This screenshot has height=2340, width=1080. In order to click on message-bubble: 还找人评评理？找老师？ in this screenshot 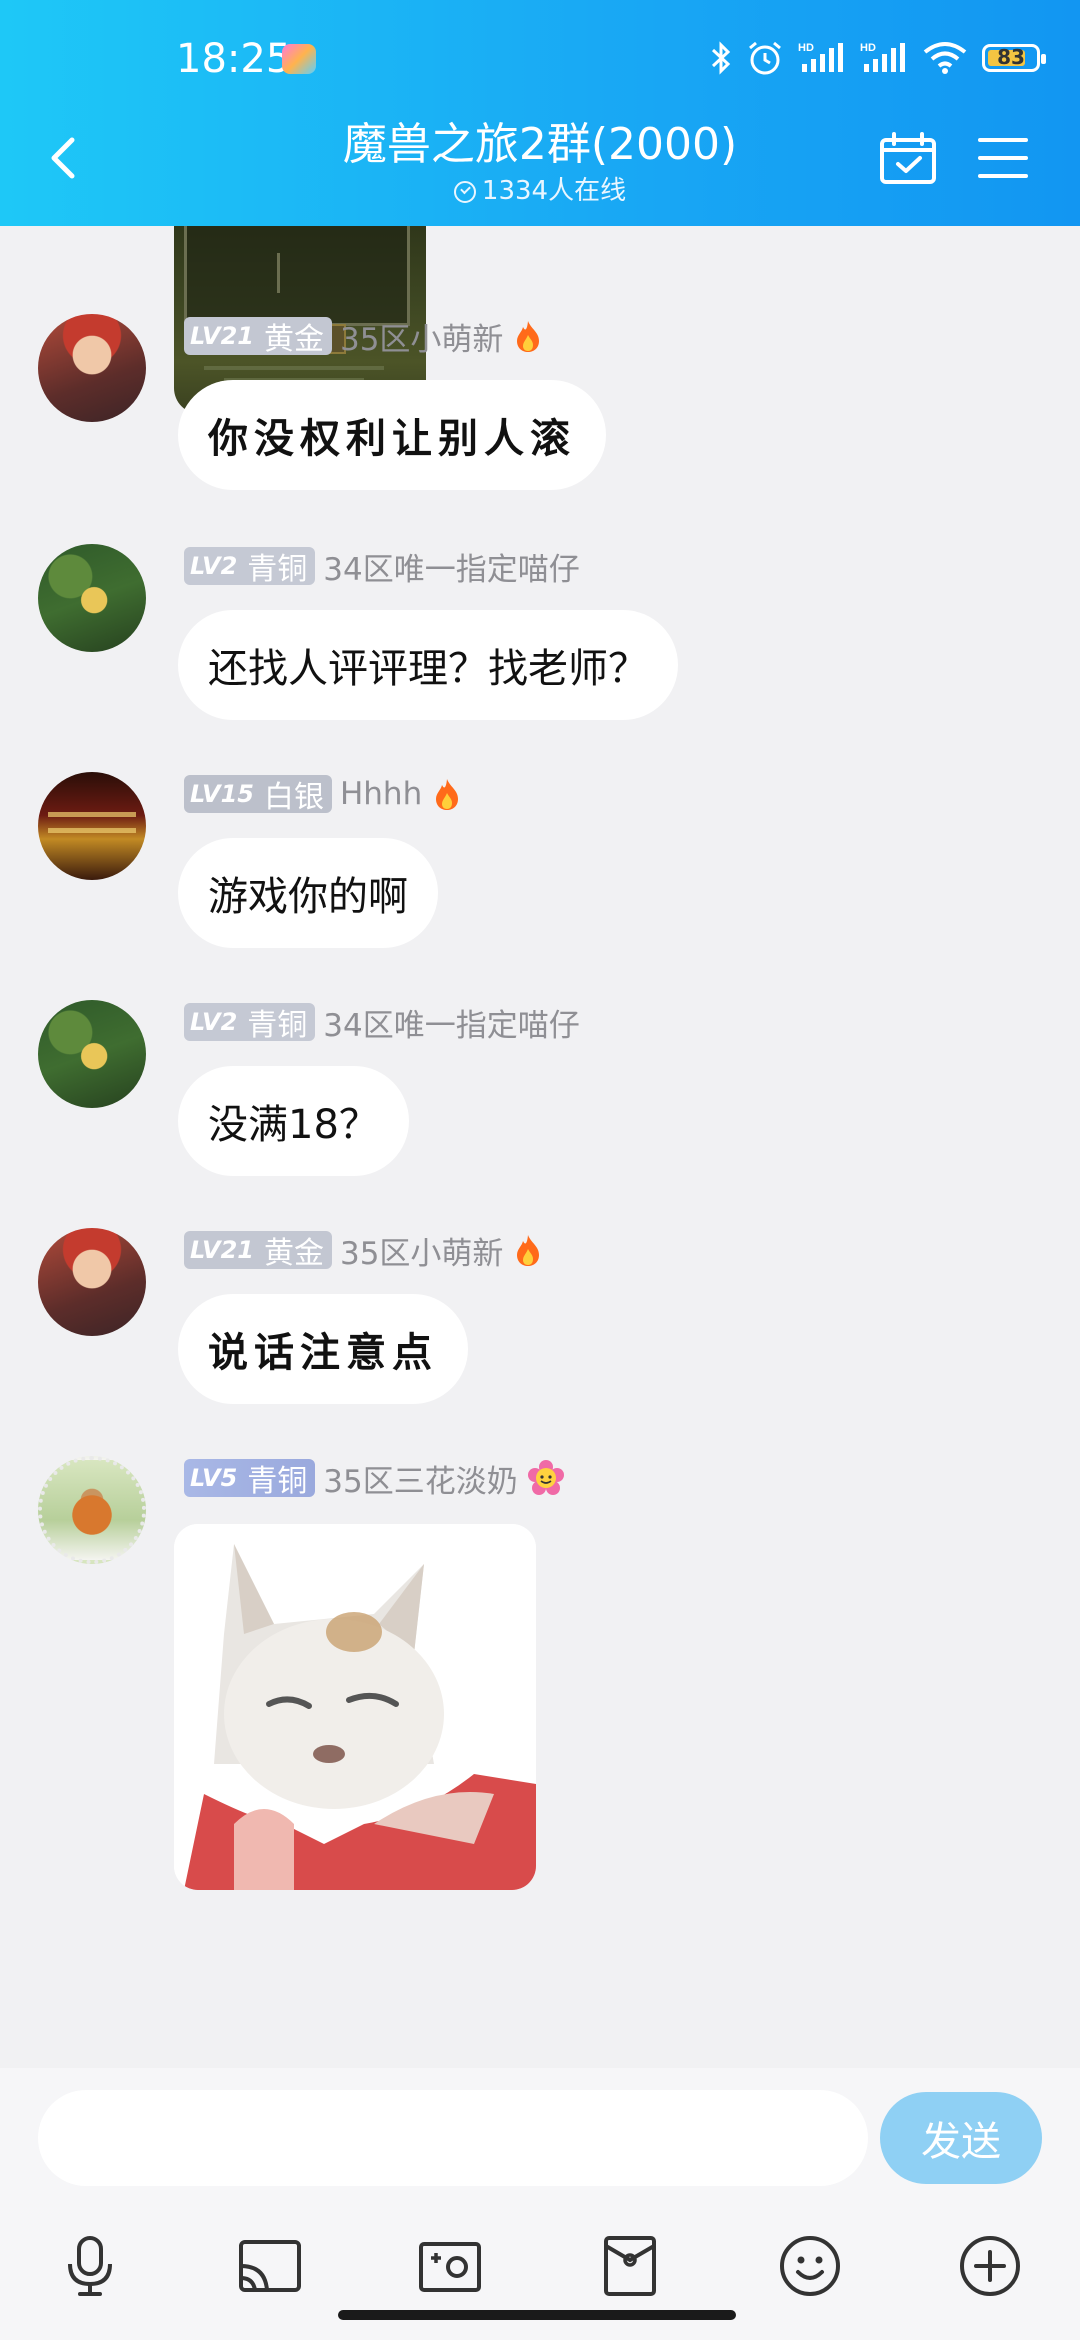, I will do `click(428, 665)`.